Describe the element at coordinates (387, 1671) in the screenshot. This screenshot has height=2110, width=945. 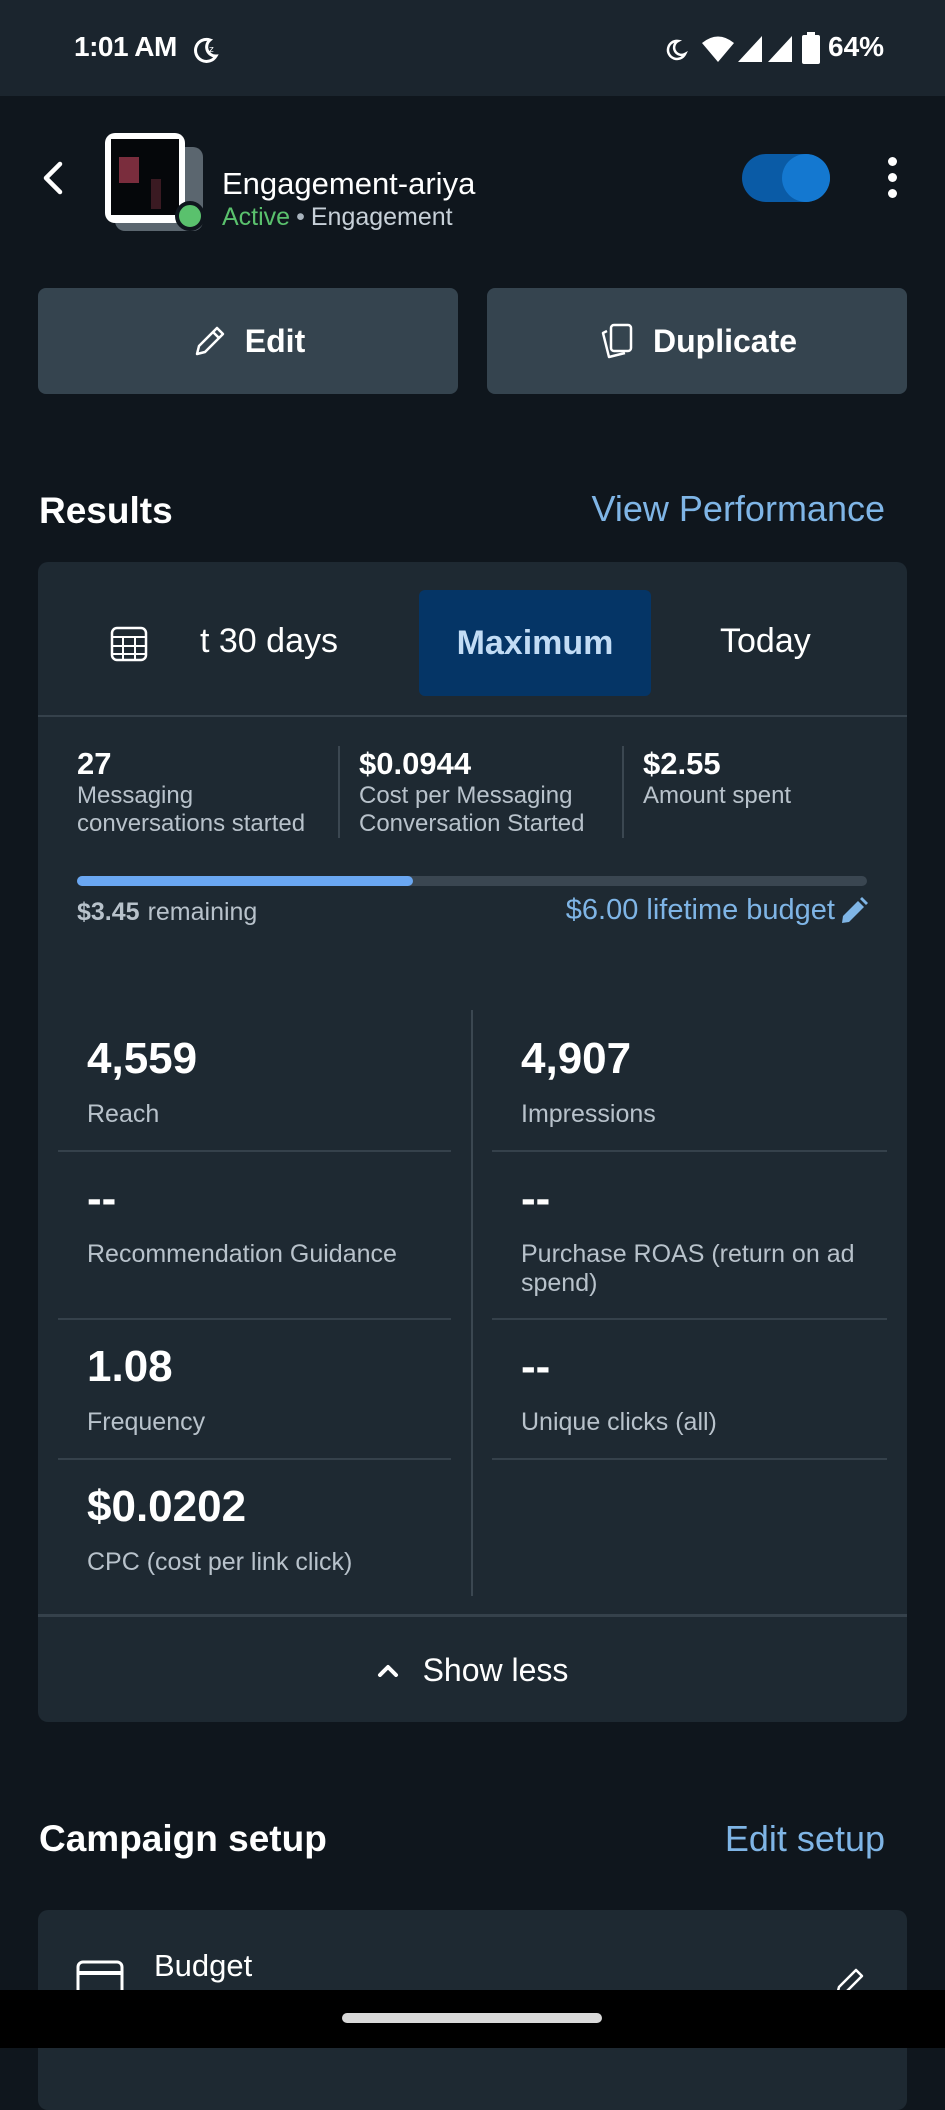
I see `chevron-up-icon` at that location.